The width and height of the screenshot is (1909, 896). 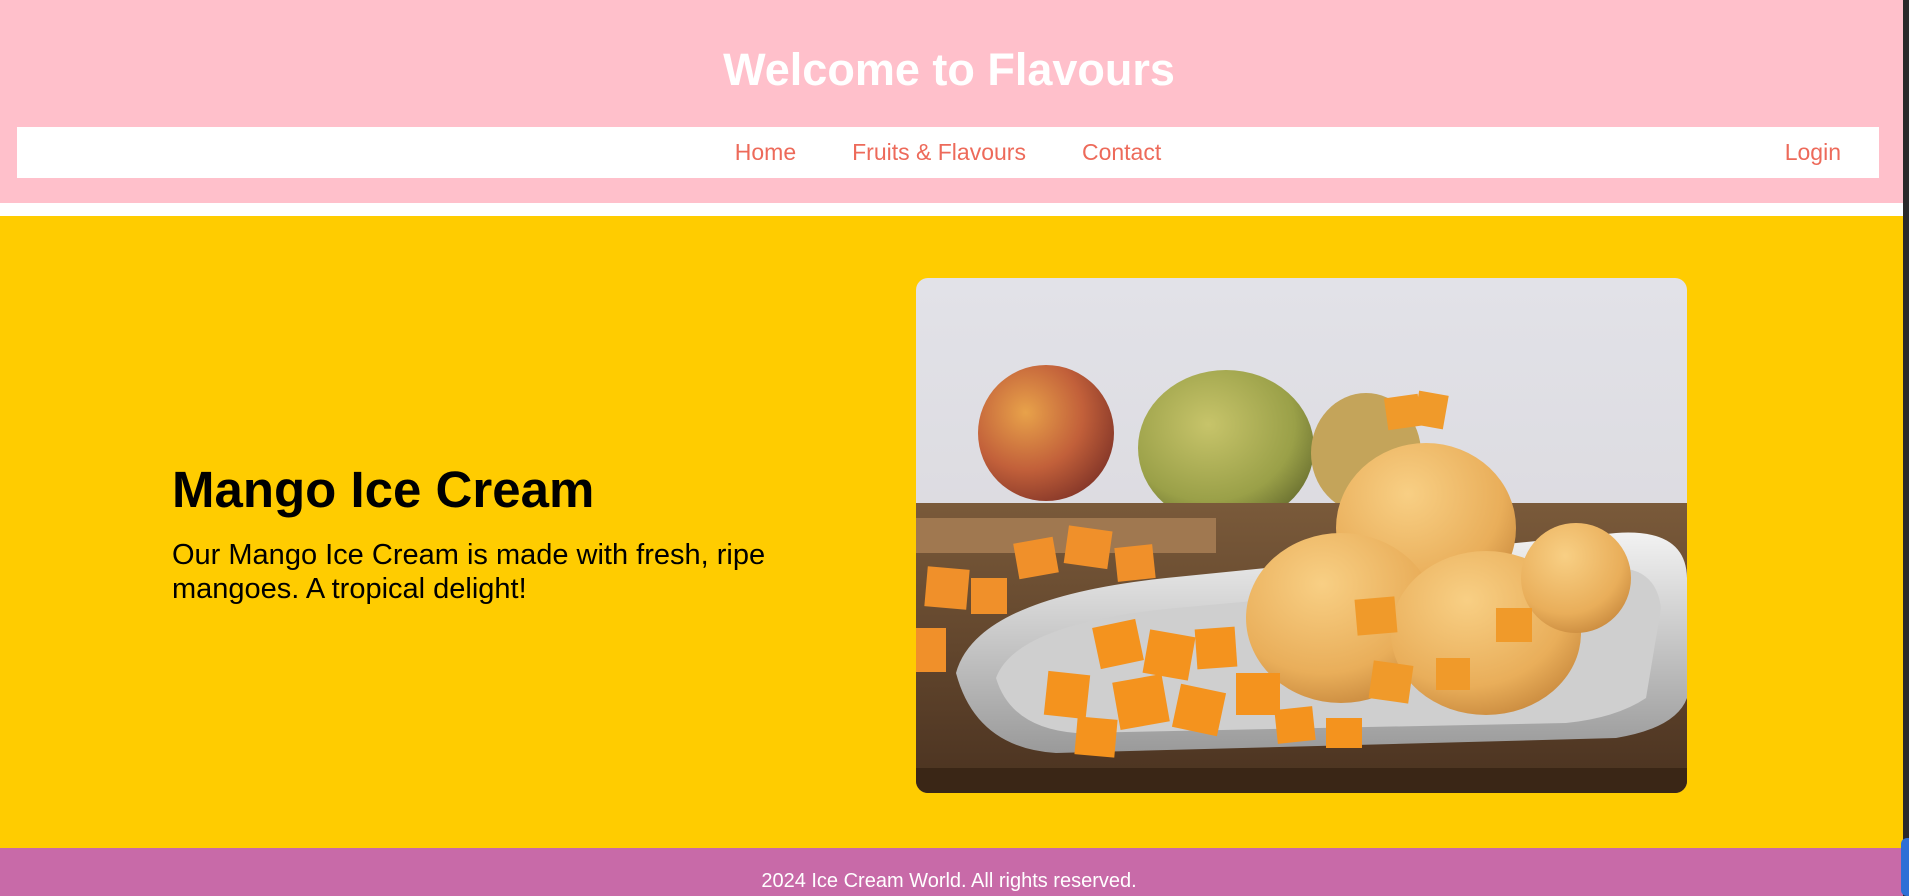 What do you see at coordinates (383, 489) in the screenshot?
I see `hero-title: Mango Ice Cream` at bounding box center [383, 489].